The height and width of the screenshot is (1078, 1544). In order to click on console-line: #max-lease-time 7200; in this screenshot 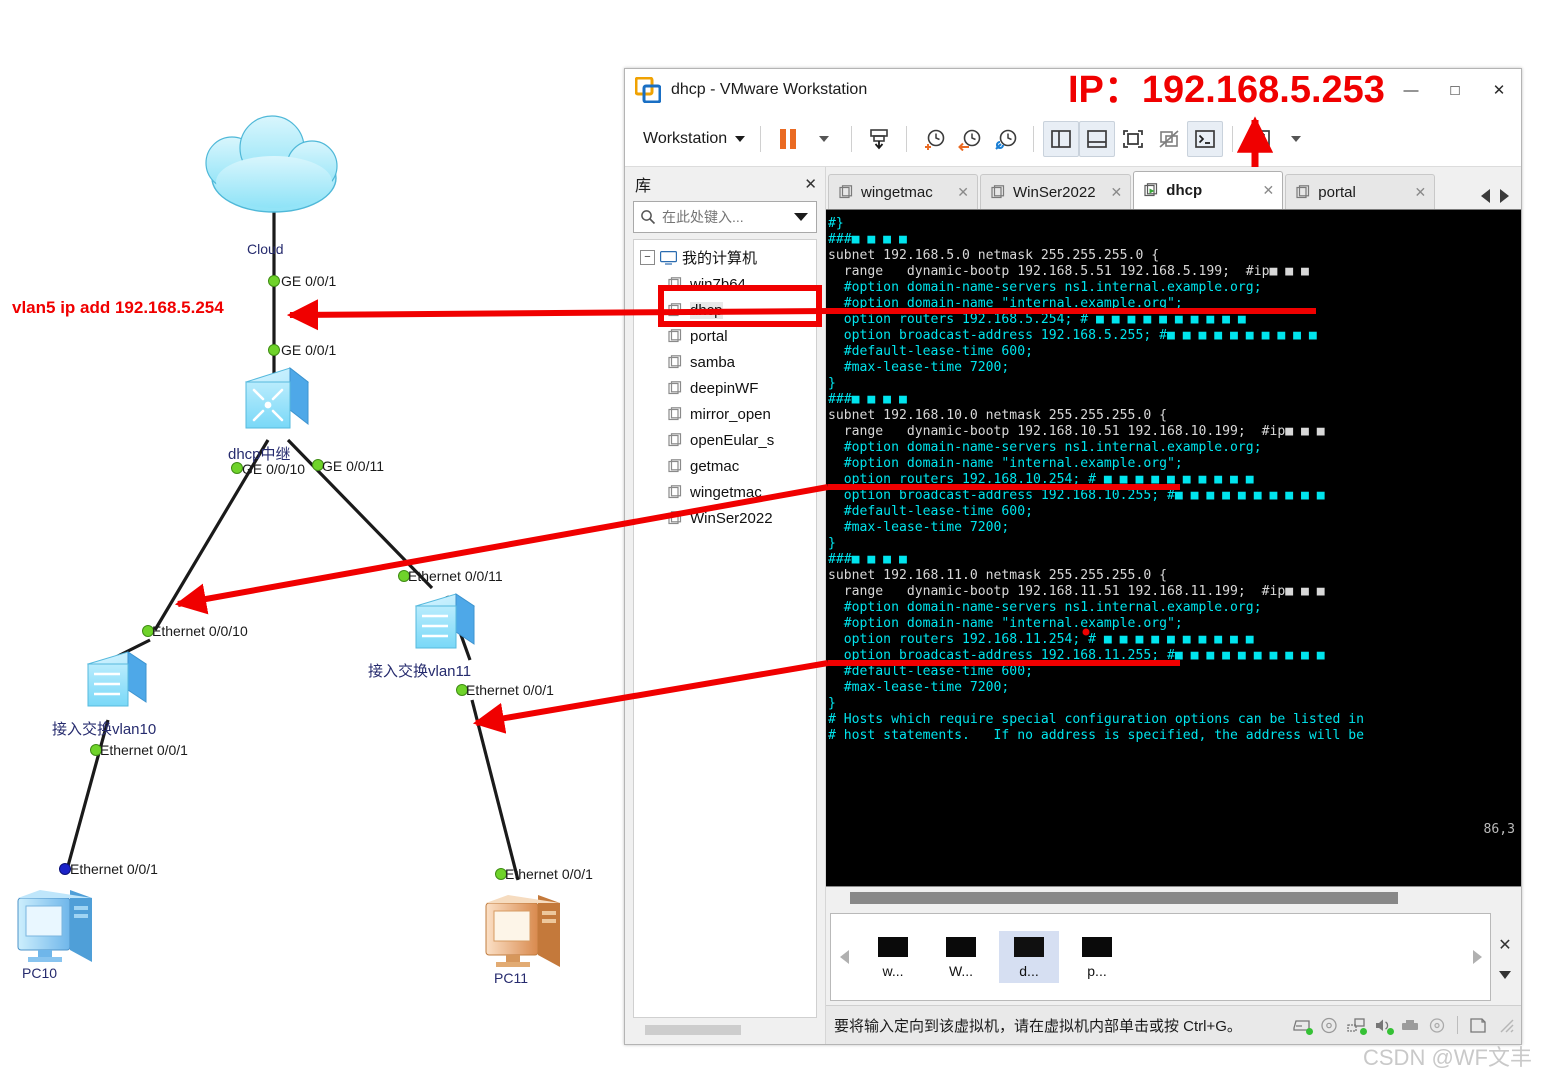, I will do `click(919, 367)`.